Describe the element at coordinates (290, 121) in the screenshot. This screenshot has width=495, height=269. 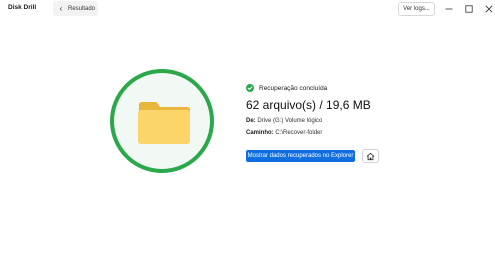
I see `source-value: Drive (G:) Volume lógico` at that location.